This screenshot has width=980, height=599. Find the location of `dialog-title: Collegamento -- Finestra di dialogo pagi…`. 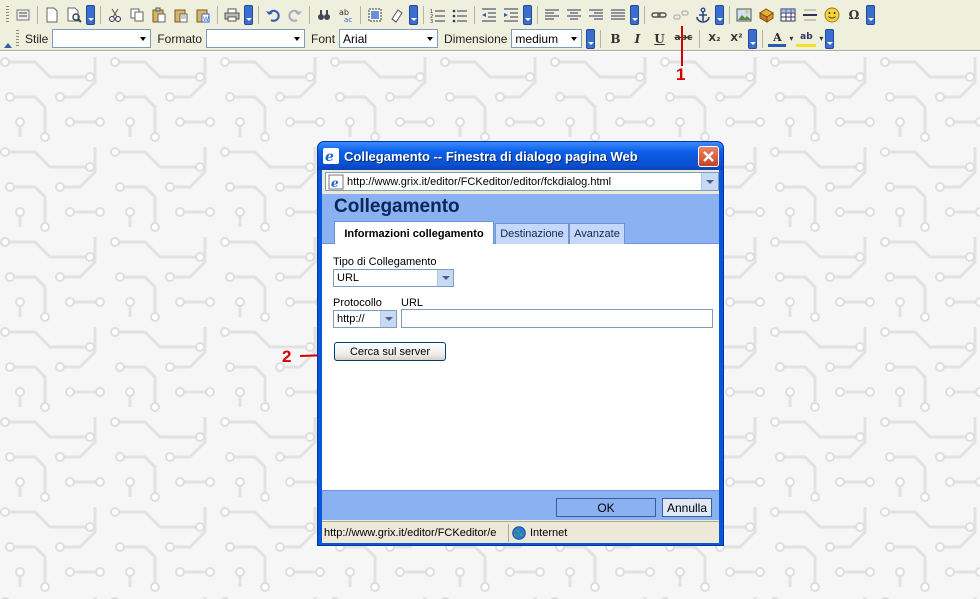

dialog-title: Collegamento -- Finestra di dialogo pagi… is located at coordinates (491, 156).